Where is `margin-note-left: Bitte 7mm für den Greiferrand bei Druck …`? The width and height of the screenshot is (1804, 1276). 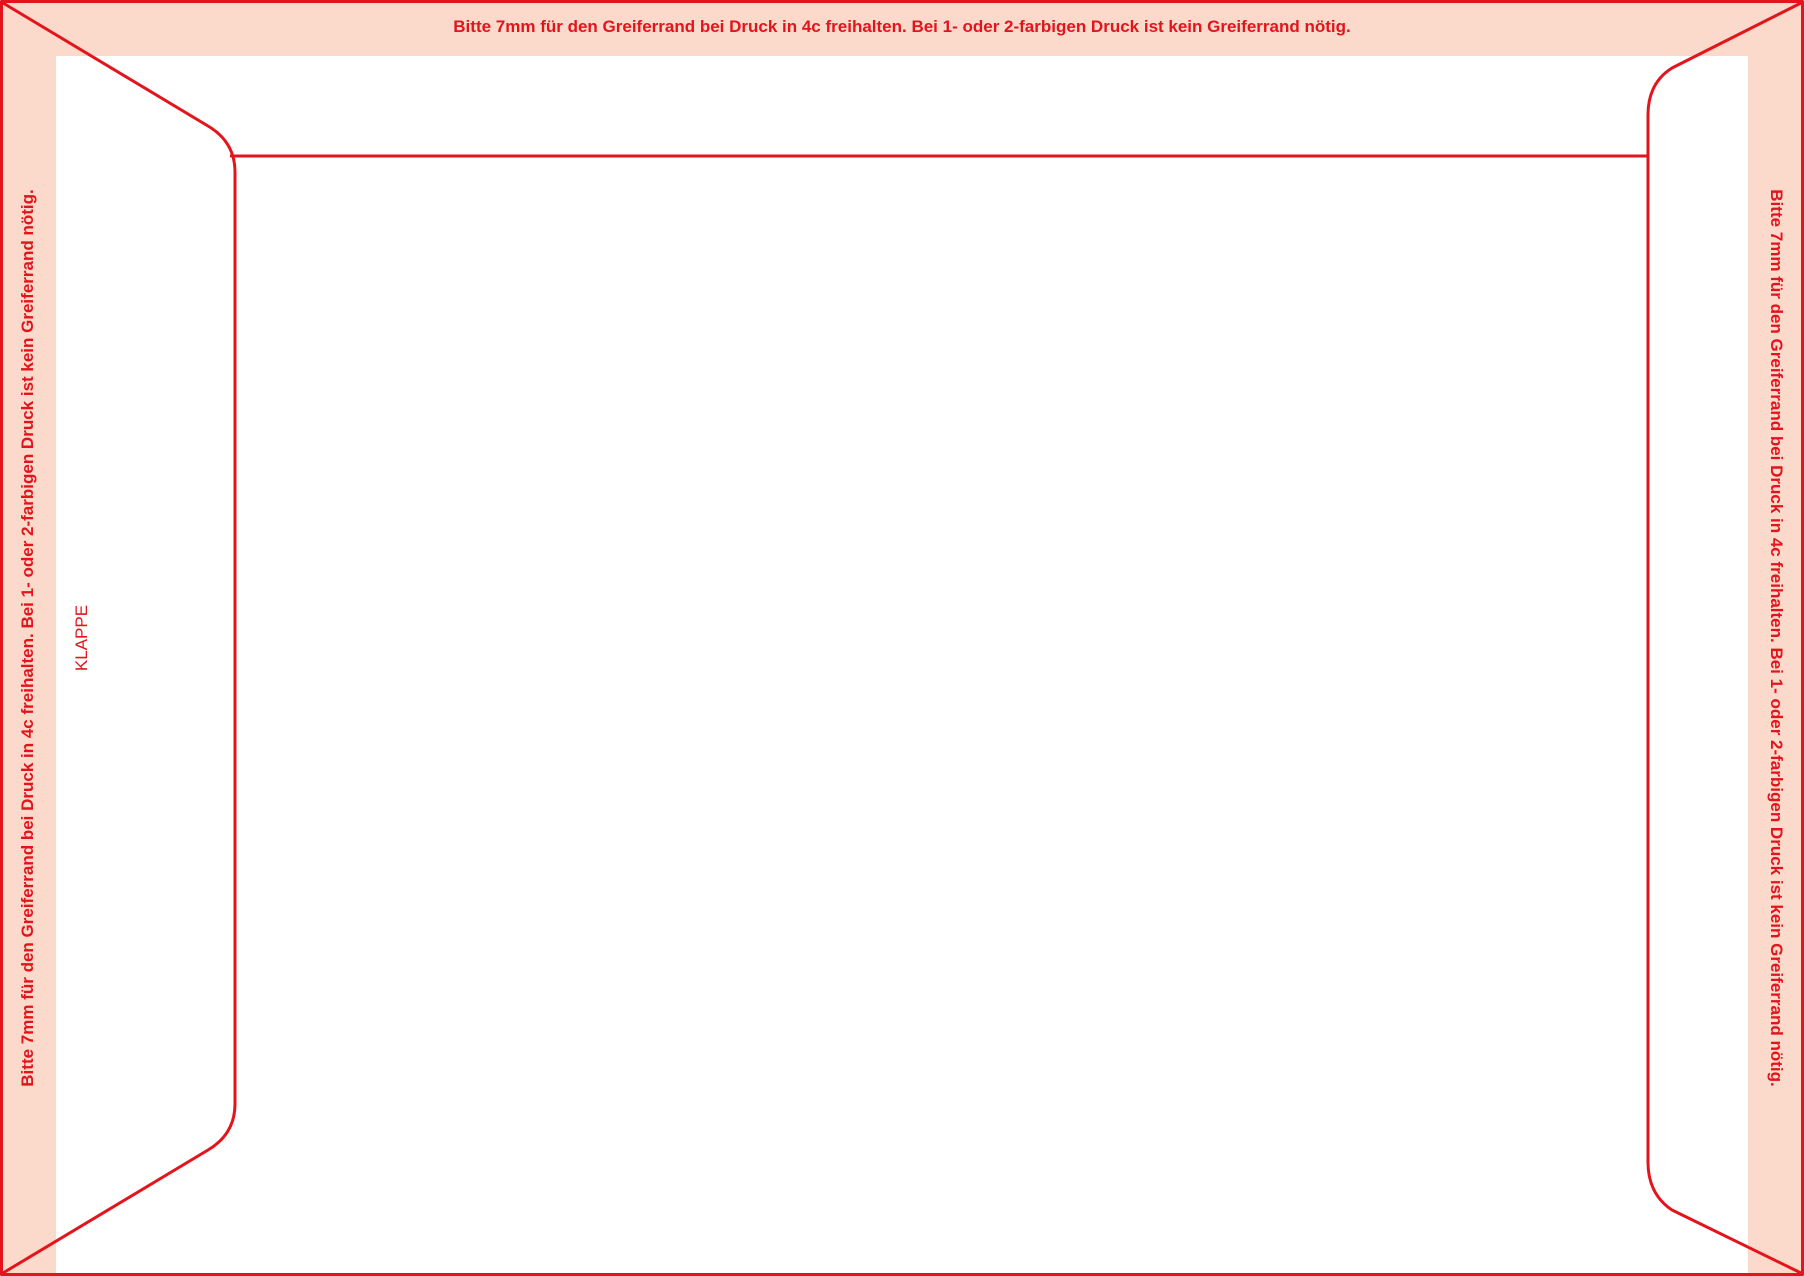 margin-note-left: Bitte 7mm für den Greiferrand bei Druck … is located at coordinates (27, 637).